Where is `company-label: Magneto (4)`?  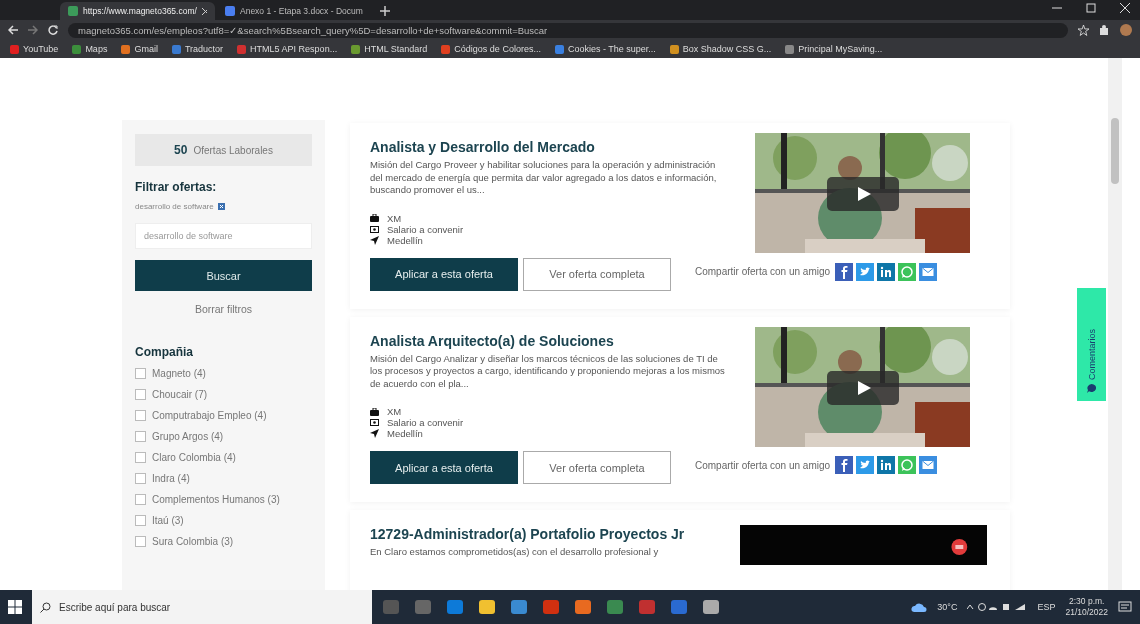 company-label: Magneto (4) is located at coordinates (179, 373).